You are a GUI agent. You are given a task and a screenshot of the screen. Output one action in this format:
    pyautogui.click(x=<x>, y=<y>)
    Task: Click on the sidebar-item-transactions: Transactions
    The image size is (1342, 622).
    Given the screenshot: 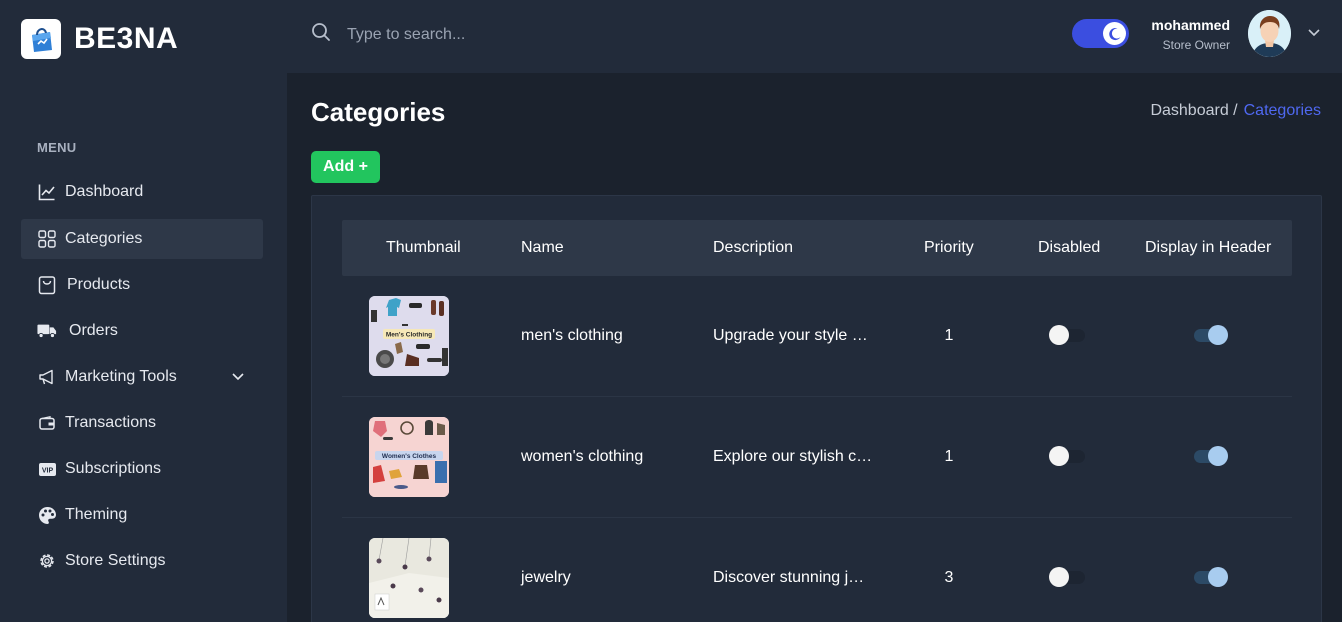 What is the action you would take?
    pyautogui.click(x=142, y=423)
    